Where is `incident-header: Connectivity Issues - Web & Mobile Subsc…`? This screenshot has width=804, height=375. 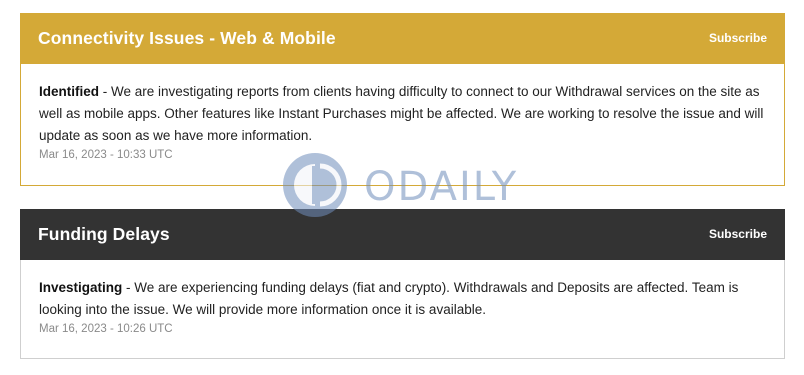
incident-header: Connectivity Issues - Web & Mobile Subsc… is located at coordinates (402, 38).